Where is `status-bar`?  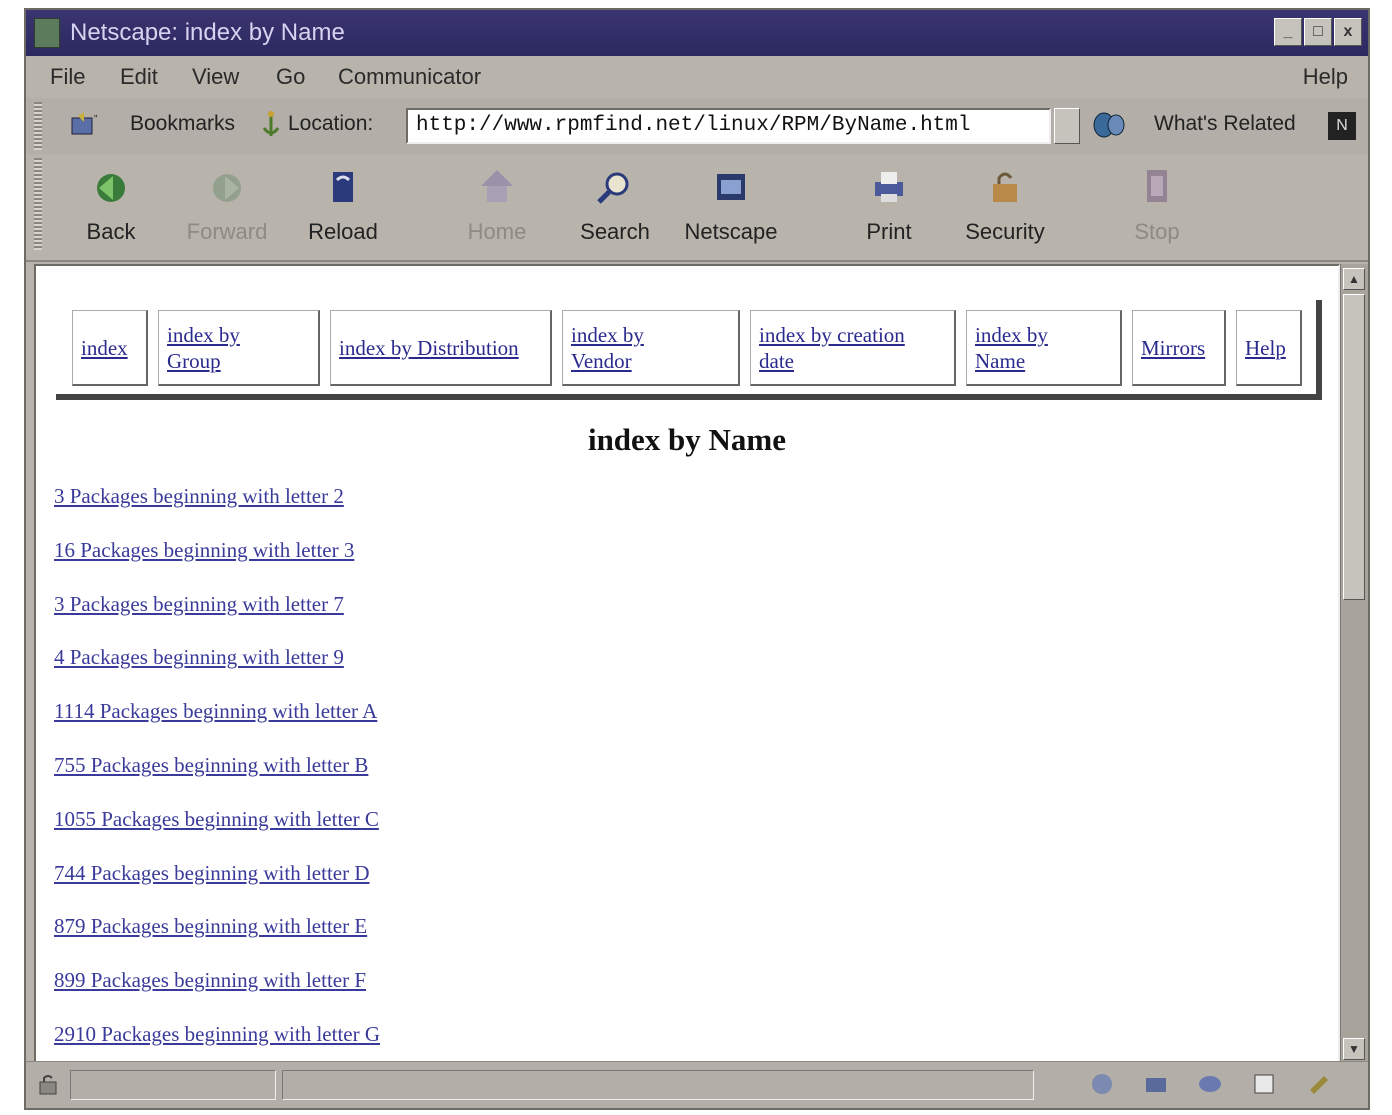
status-bar is located at coordinates (697, 1084).